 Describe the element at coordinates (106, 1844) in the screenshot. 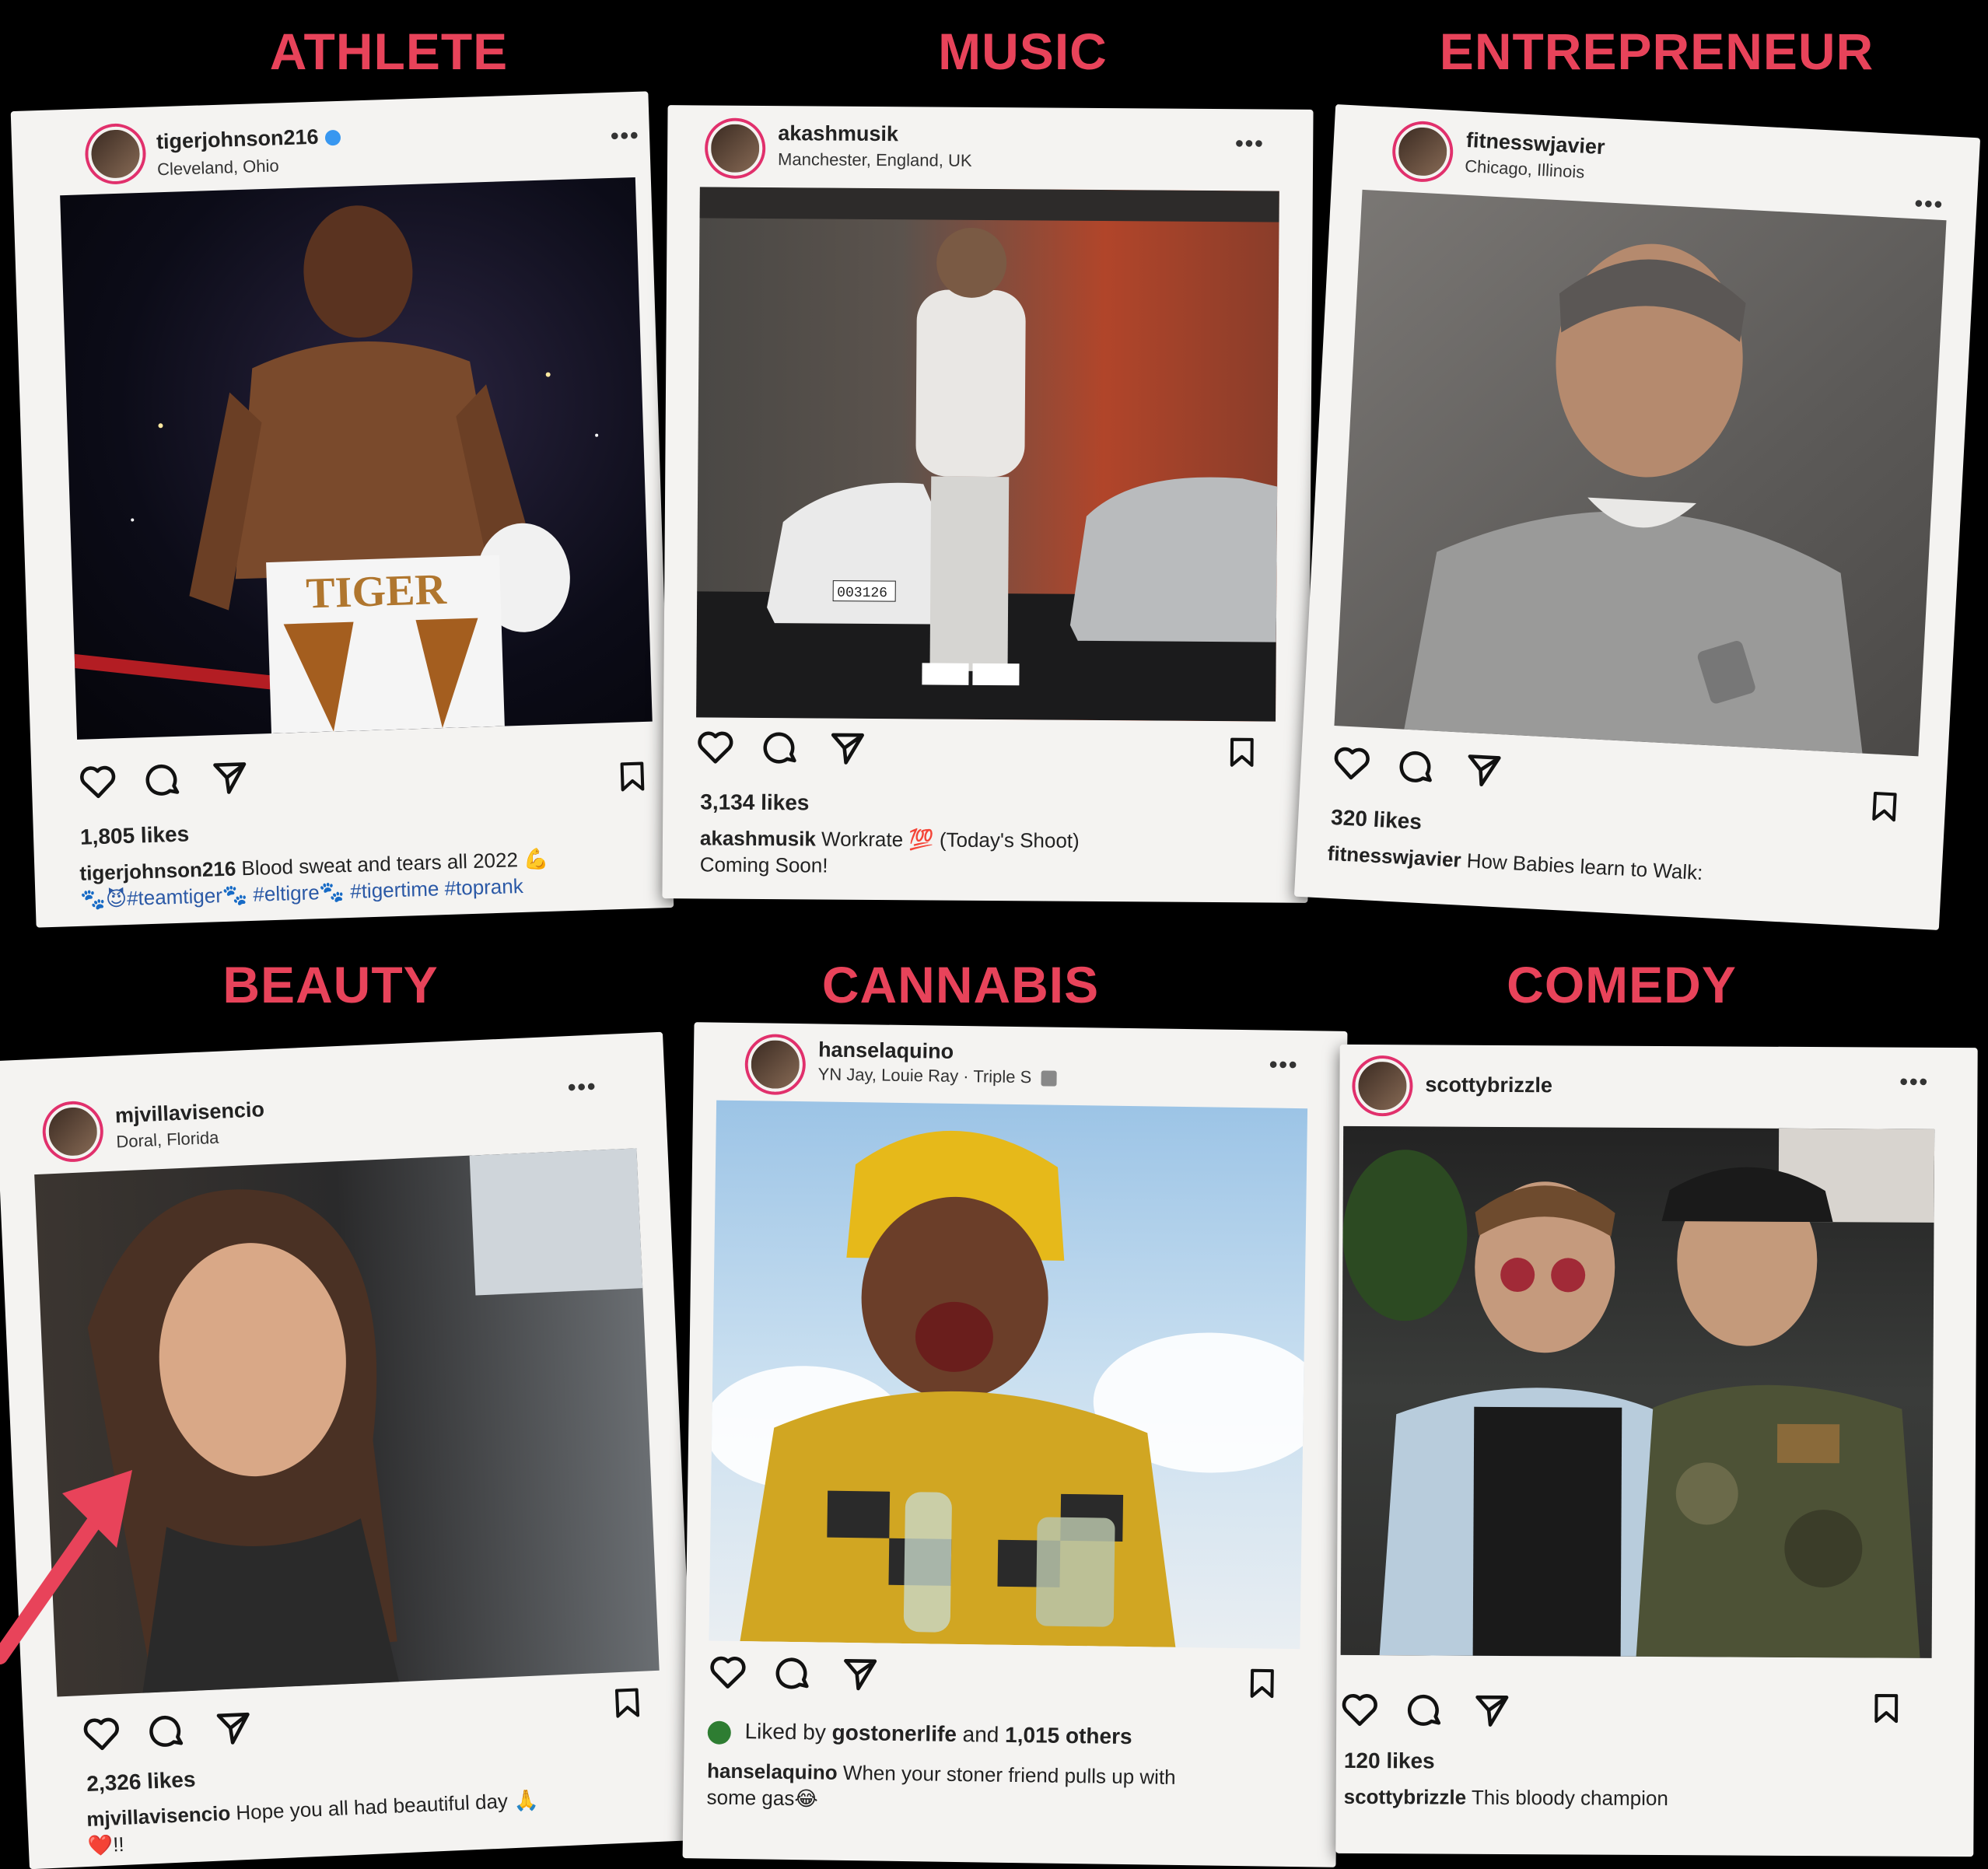

I see `caption-text-line2: ❤️!!` at that location.